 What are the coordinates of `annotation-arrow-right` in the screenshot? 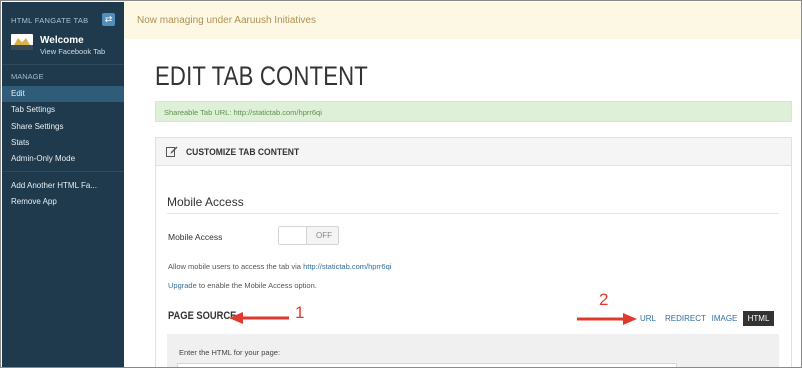 It's located at (607, 319).